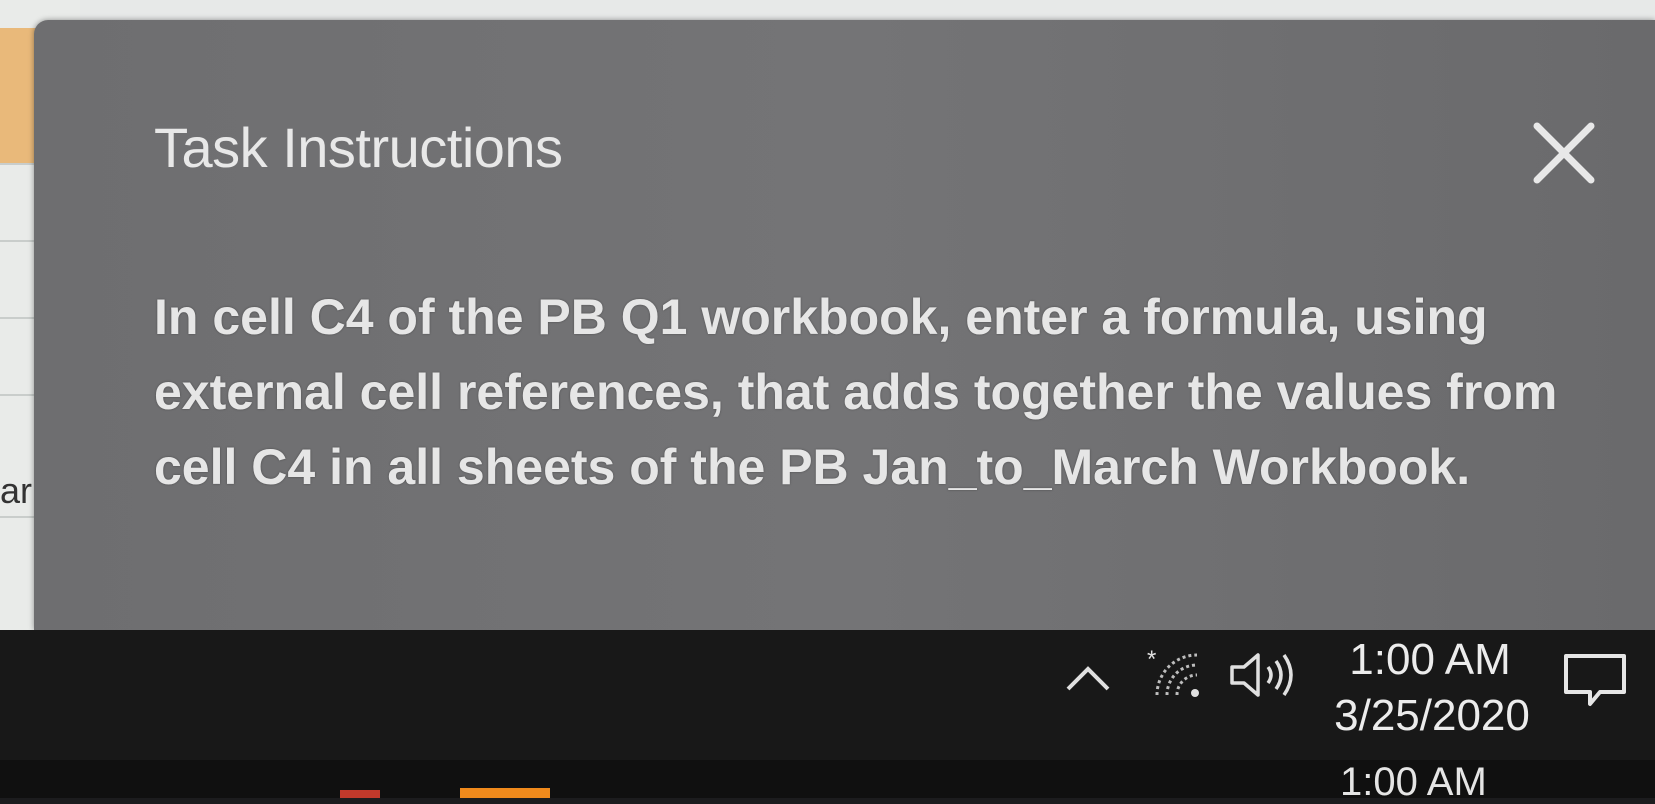  I want to click on dialog-title: Task Instructions, so click(358, 147).